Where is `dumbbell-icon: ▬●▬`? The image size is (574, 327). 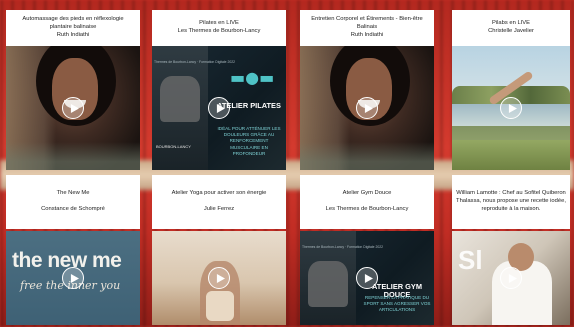
dumbbell-icon: ▬●▬ is located at coordinates (252, 77).